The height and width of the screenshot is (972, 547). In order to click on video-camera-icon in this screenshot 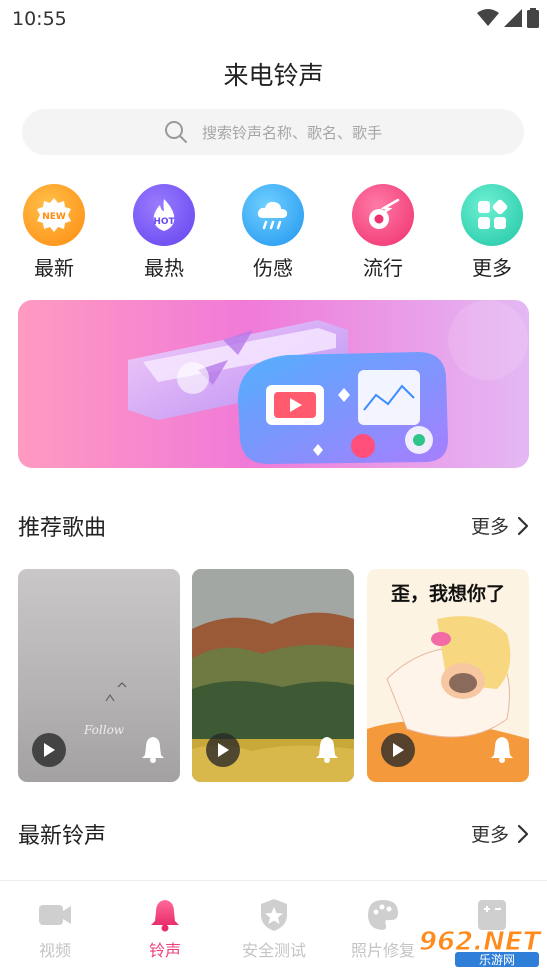, I will do `click(55, 915)`.